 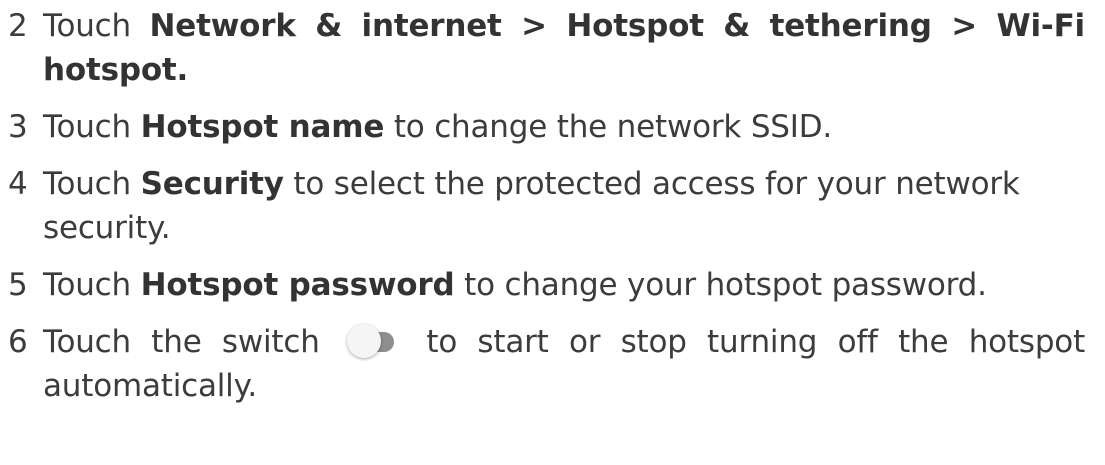 What do you see at coordinates (364, 341) in the screenshot?
I see `switch-knob` at bounding box center [364, 341].